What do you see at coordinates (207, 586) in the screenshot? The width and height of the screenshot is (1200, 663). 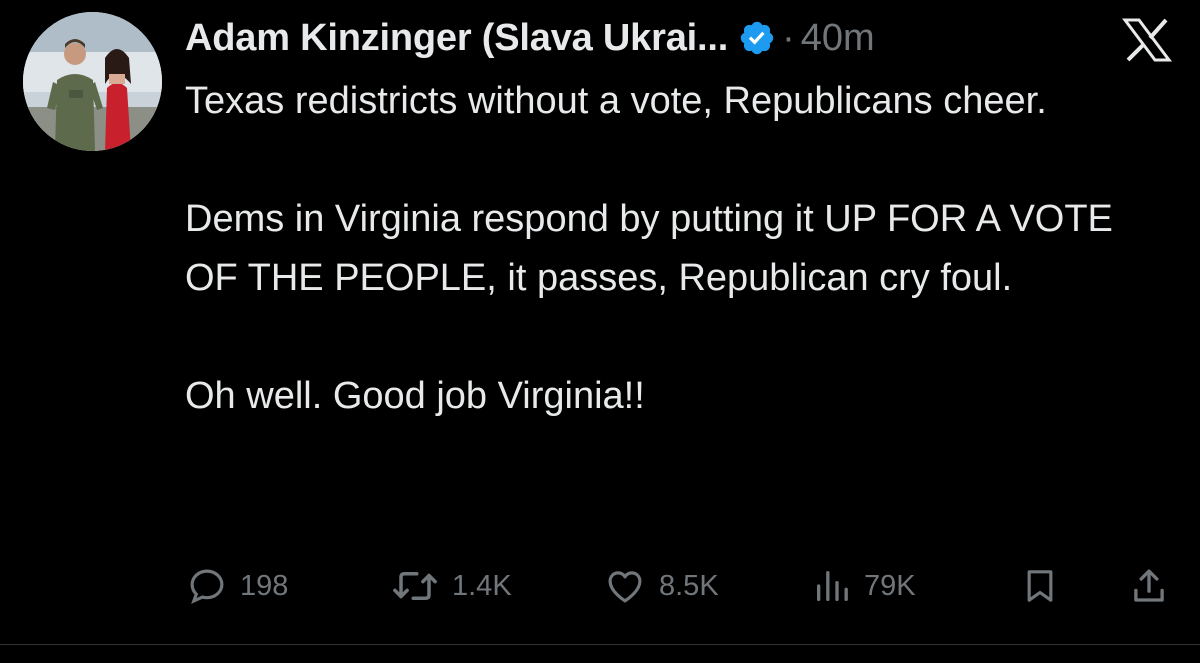 I see `reply-icon` at bounding box center [207, 586].